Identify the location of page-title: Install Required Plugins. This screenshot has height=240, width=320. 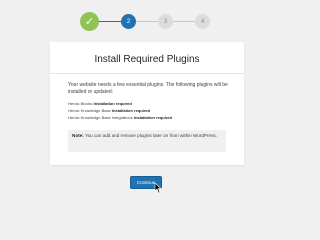
(147, 59).